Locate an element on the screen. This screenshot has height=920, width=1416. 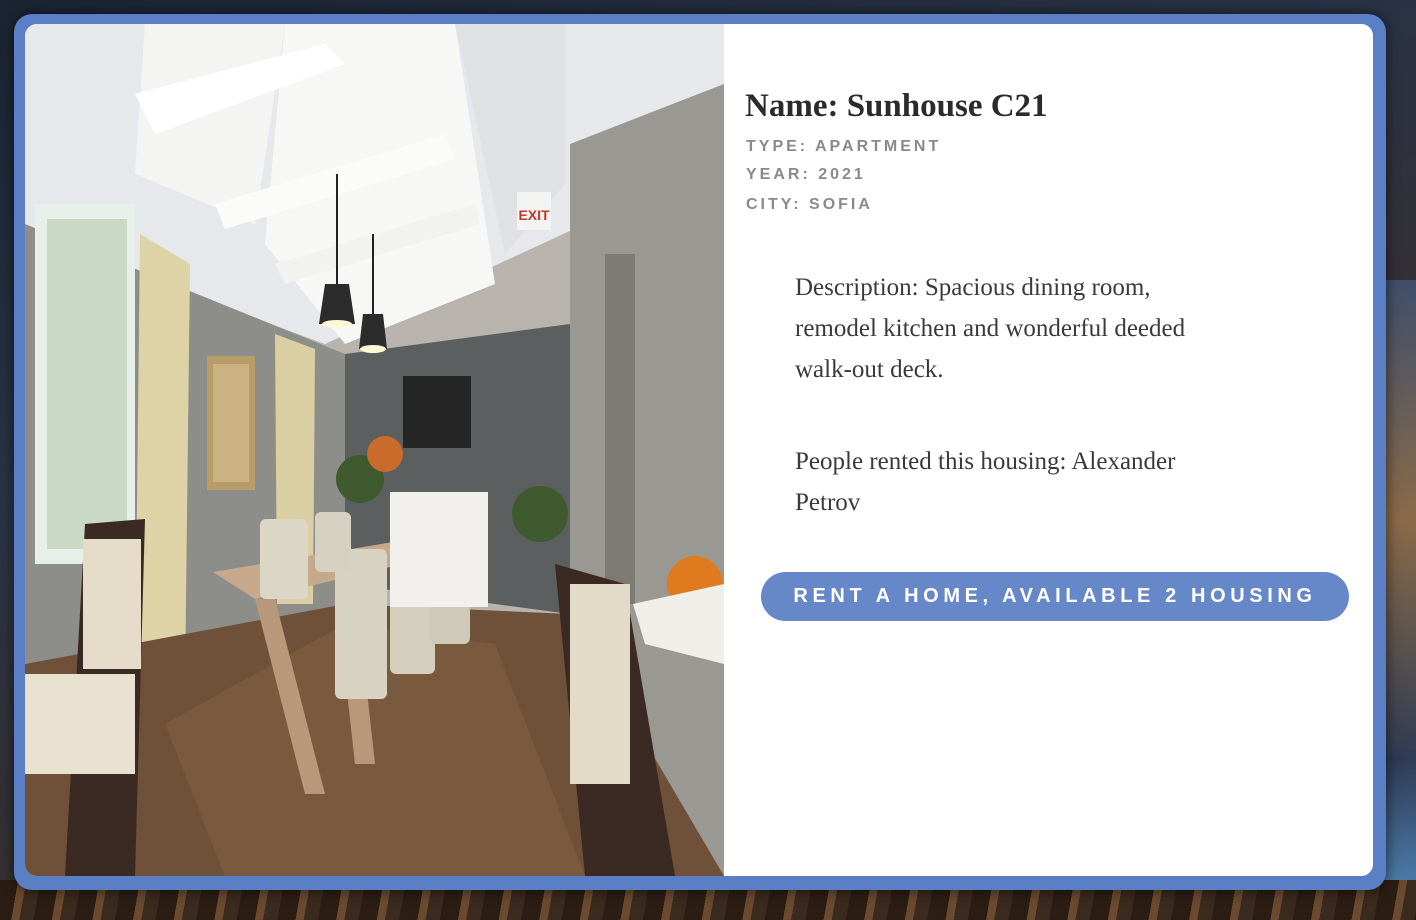
listing-type: TYPE: APARTMENT is located at coordinates (844, 146).